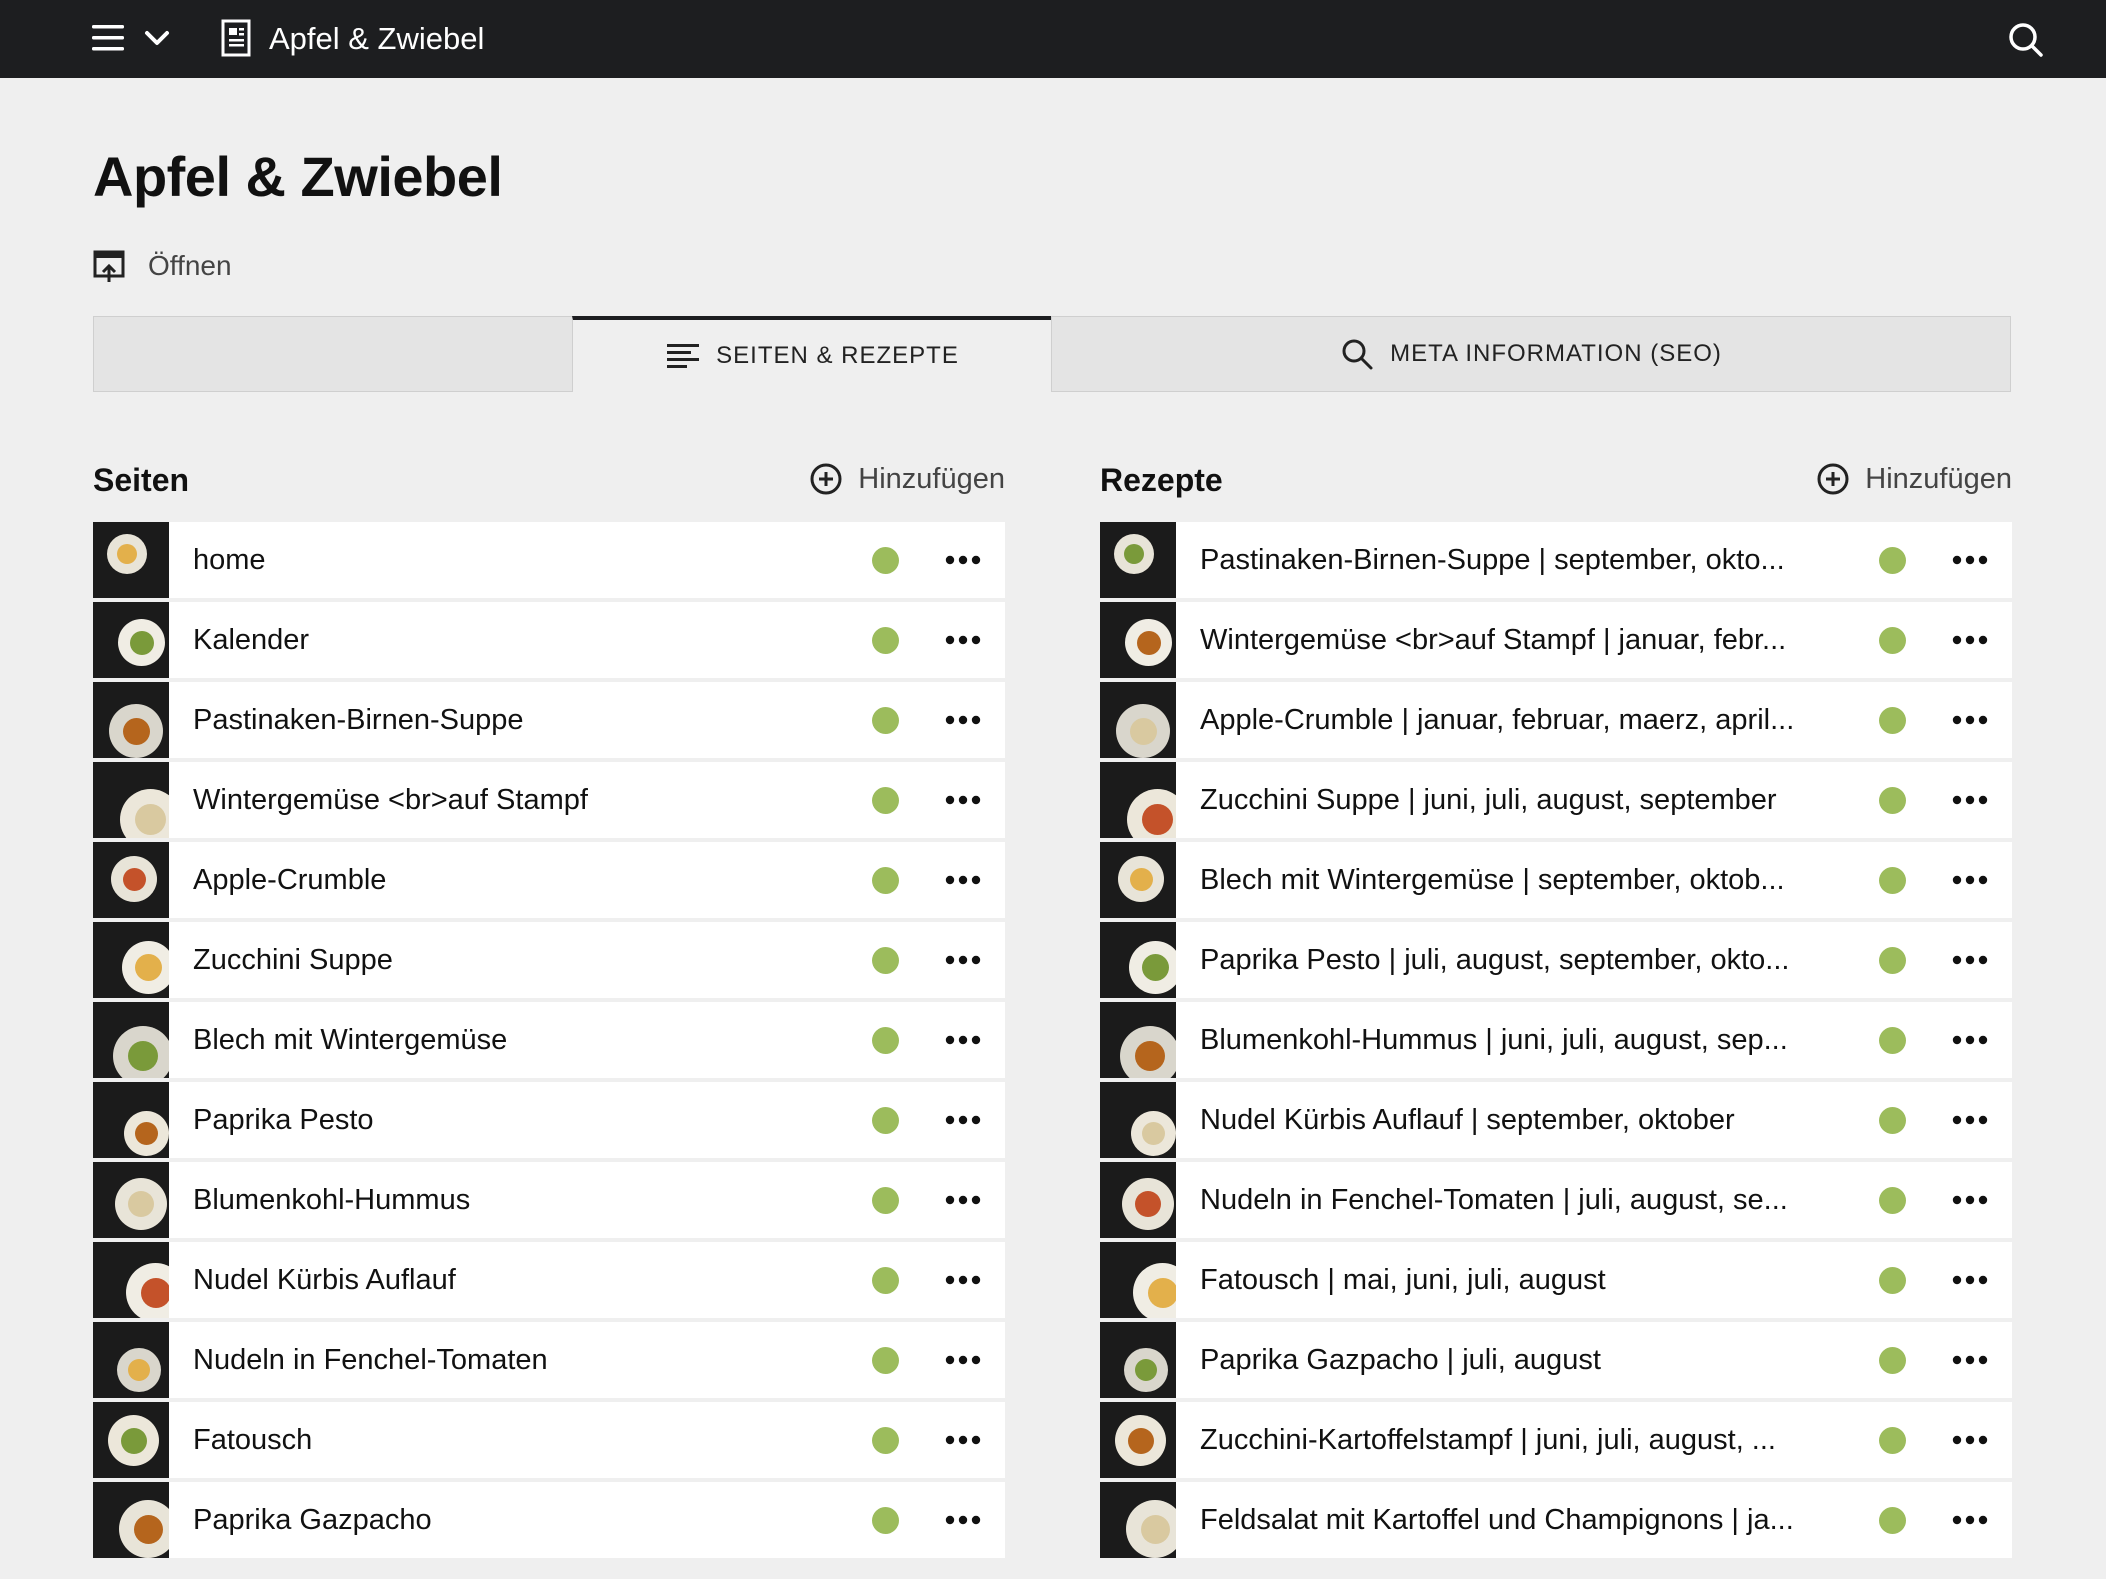  Describe the element at coordinates (549, 1360) in the screenshot. I see `list-item: Nudeln in Fenchel-Tomaten` at that location.